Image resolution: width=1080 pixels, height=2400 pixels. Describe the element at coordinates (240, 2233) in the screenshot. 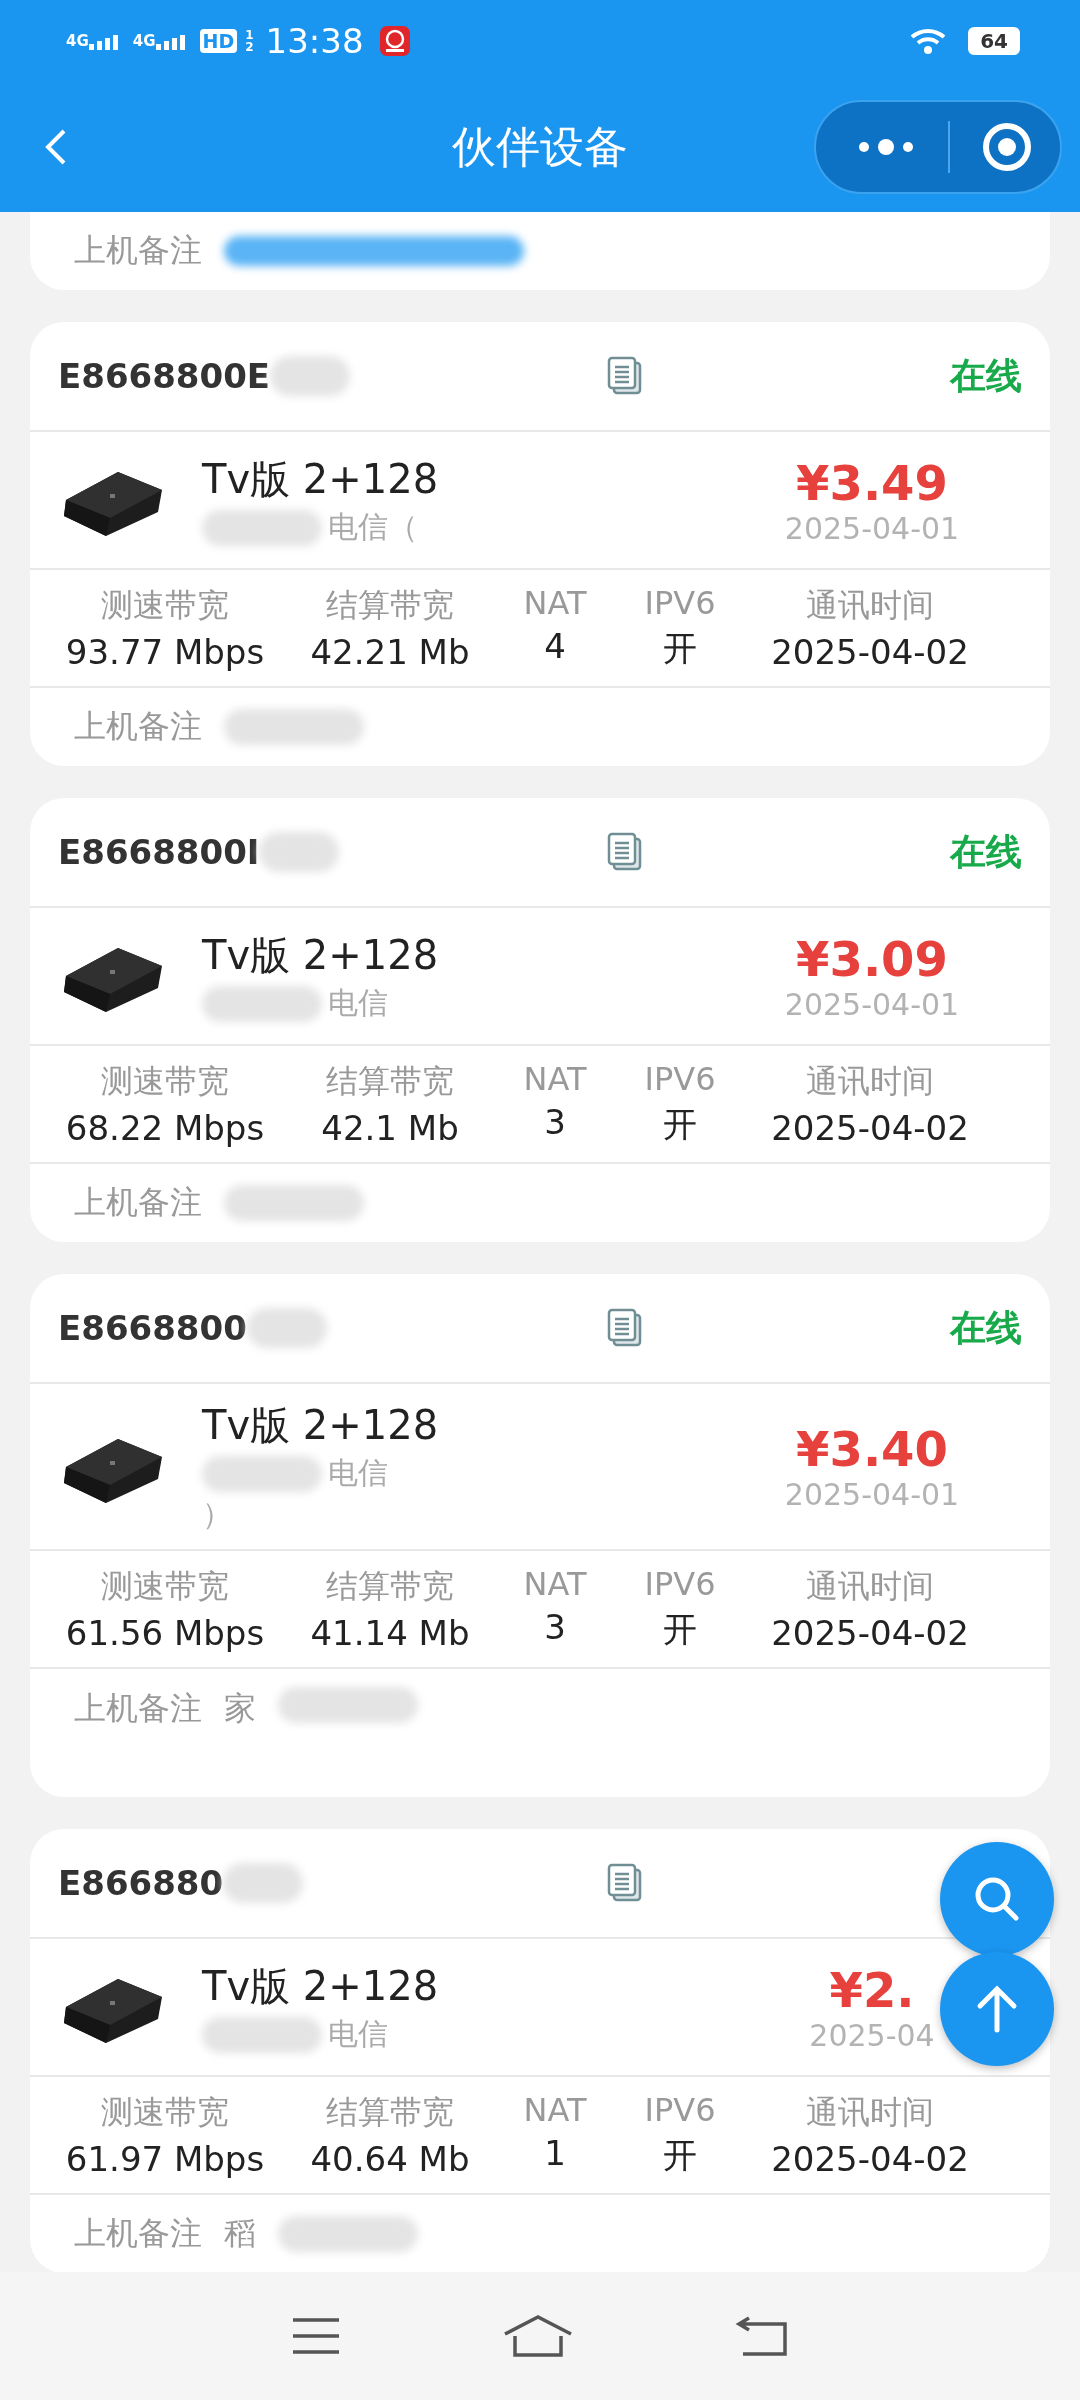

I see `remark-text: 稻` at that location.